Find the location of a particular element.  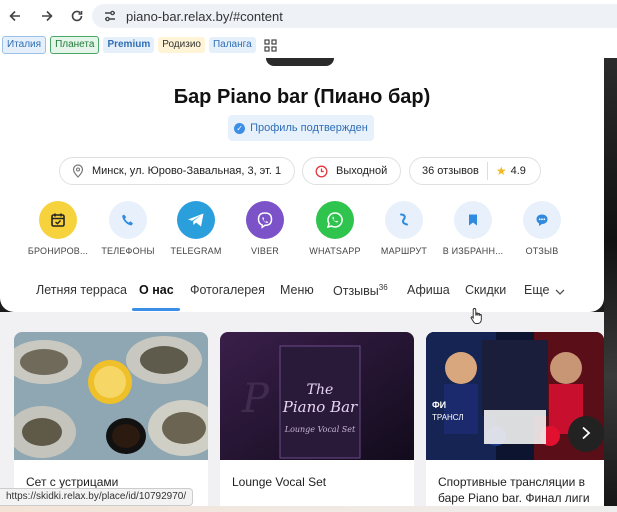

lounge-poster: The Piano Bar Lounge Vocal Set P is located at coordinates (317, 396).